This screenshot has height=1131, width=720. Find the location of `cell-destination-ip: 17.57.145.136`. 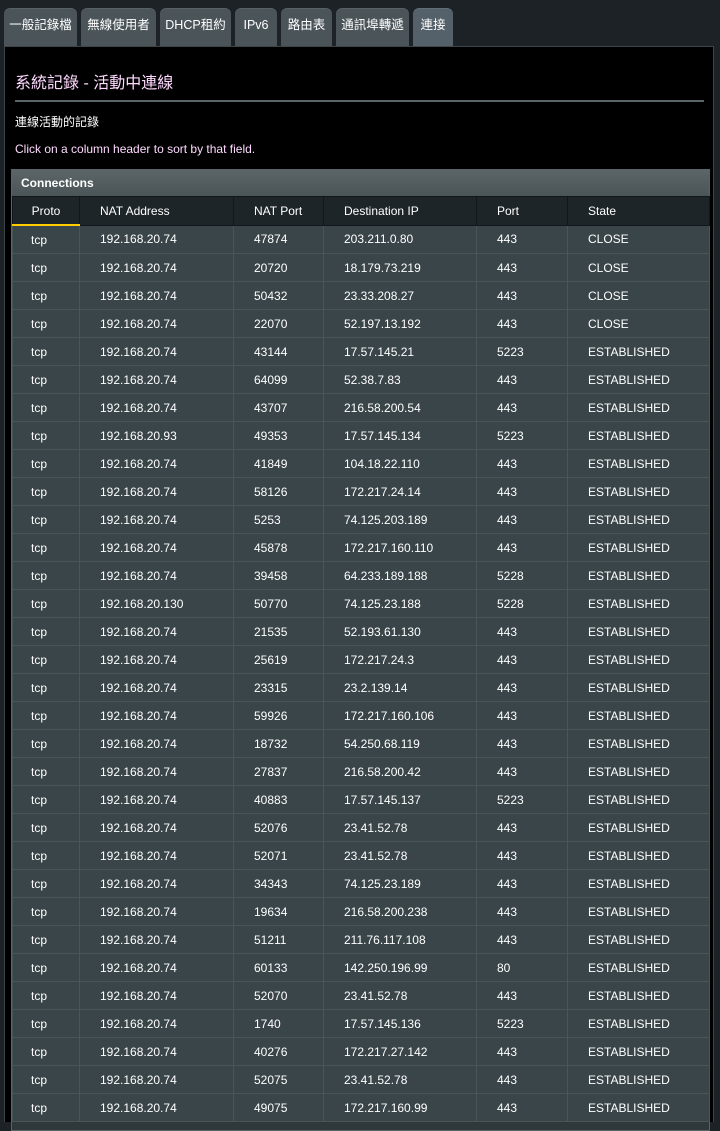

cell-destination-ip: 17.57.145.136 is located at coordinates (400, 1023).